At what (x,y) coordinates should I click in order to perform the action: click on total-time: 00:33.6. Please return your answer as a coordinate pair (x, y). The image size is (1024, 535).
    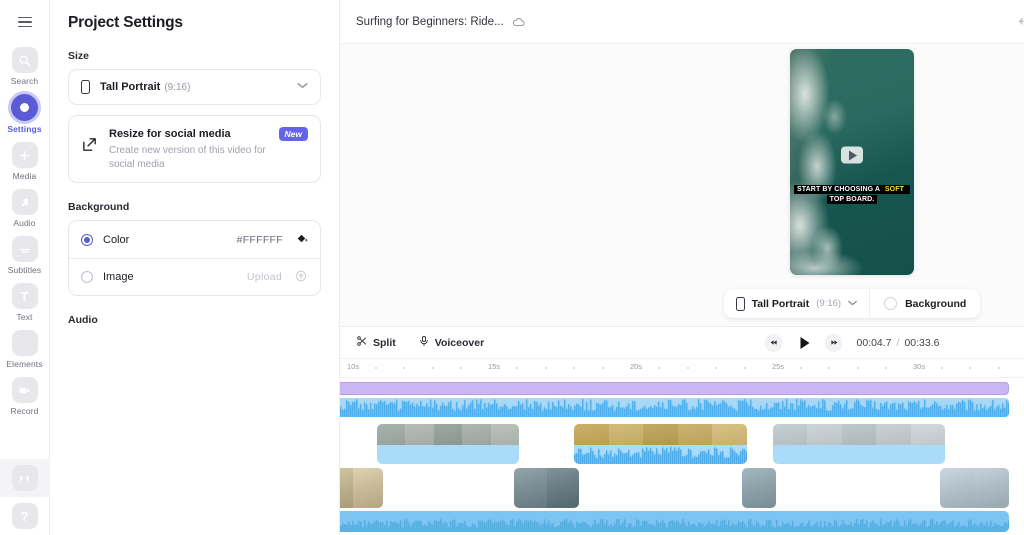
    Looking at the image, I should click on (922, 342).